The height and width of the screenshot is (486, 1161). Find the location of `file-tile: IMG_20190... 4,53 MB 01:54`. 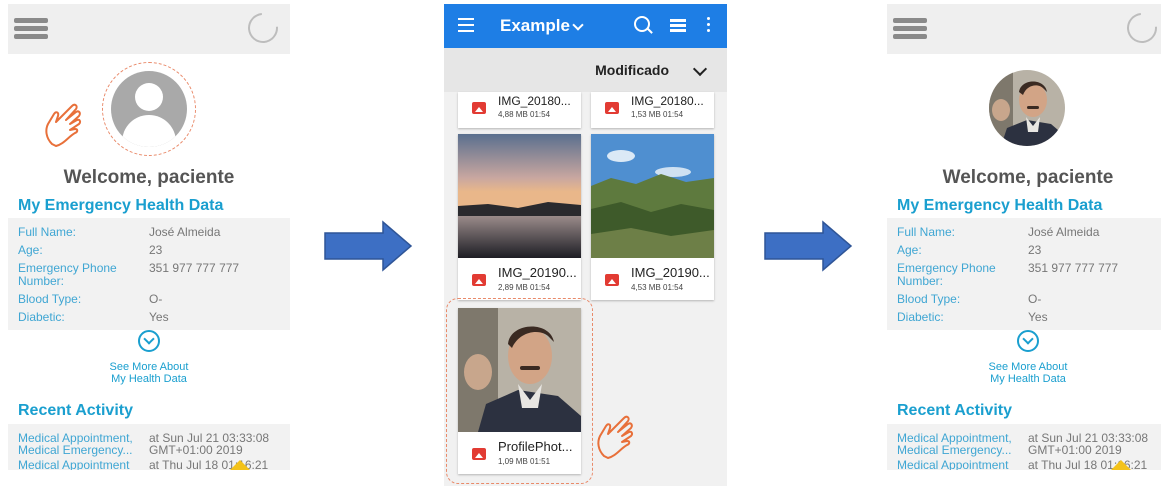

file-tile: IMG_20190... 4,53 MB 01:54 is located at coordinates (652, 217).